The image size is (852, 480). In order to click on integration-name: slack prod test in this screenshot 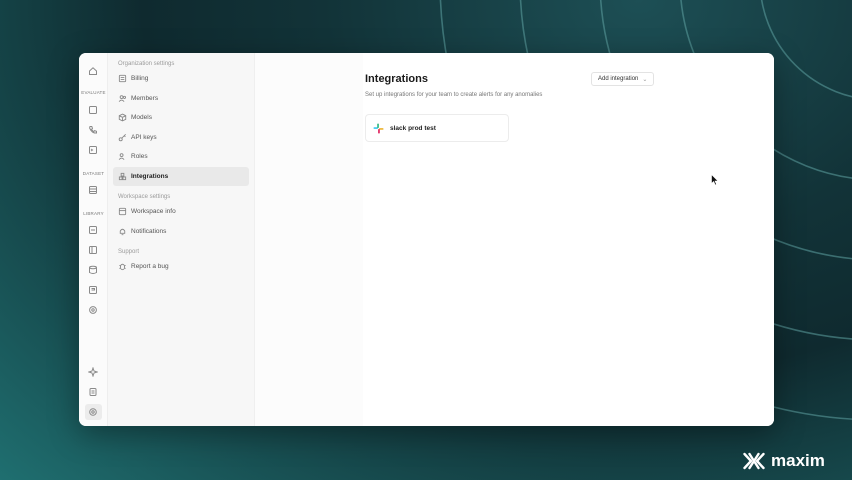, I will do `click(413, 128)`.